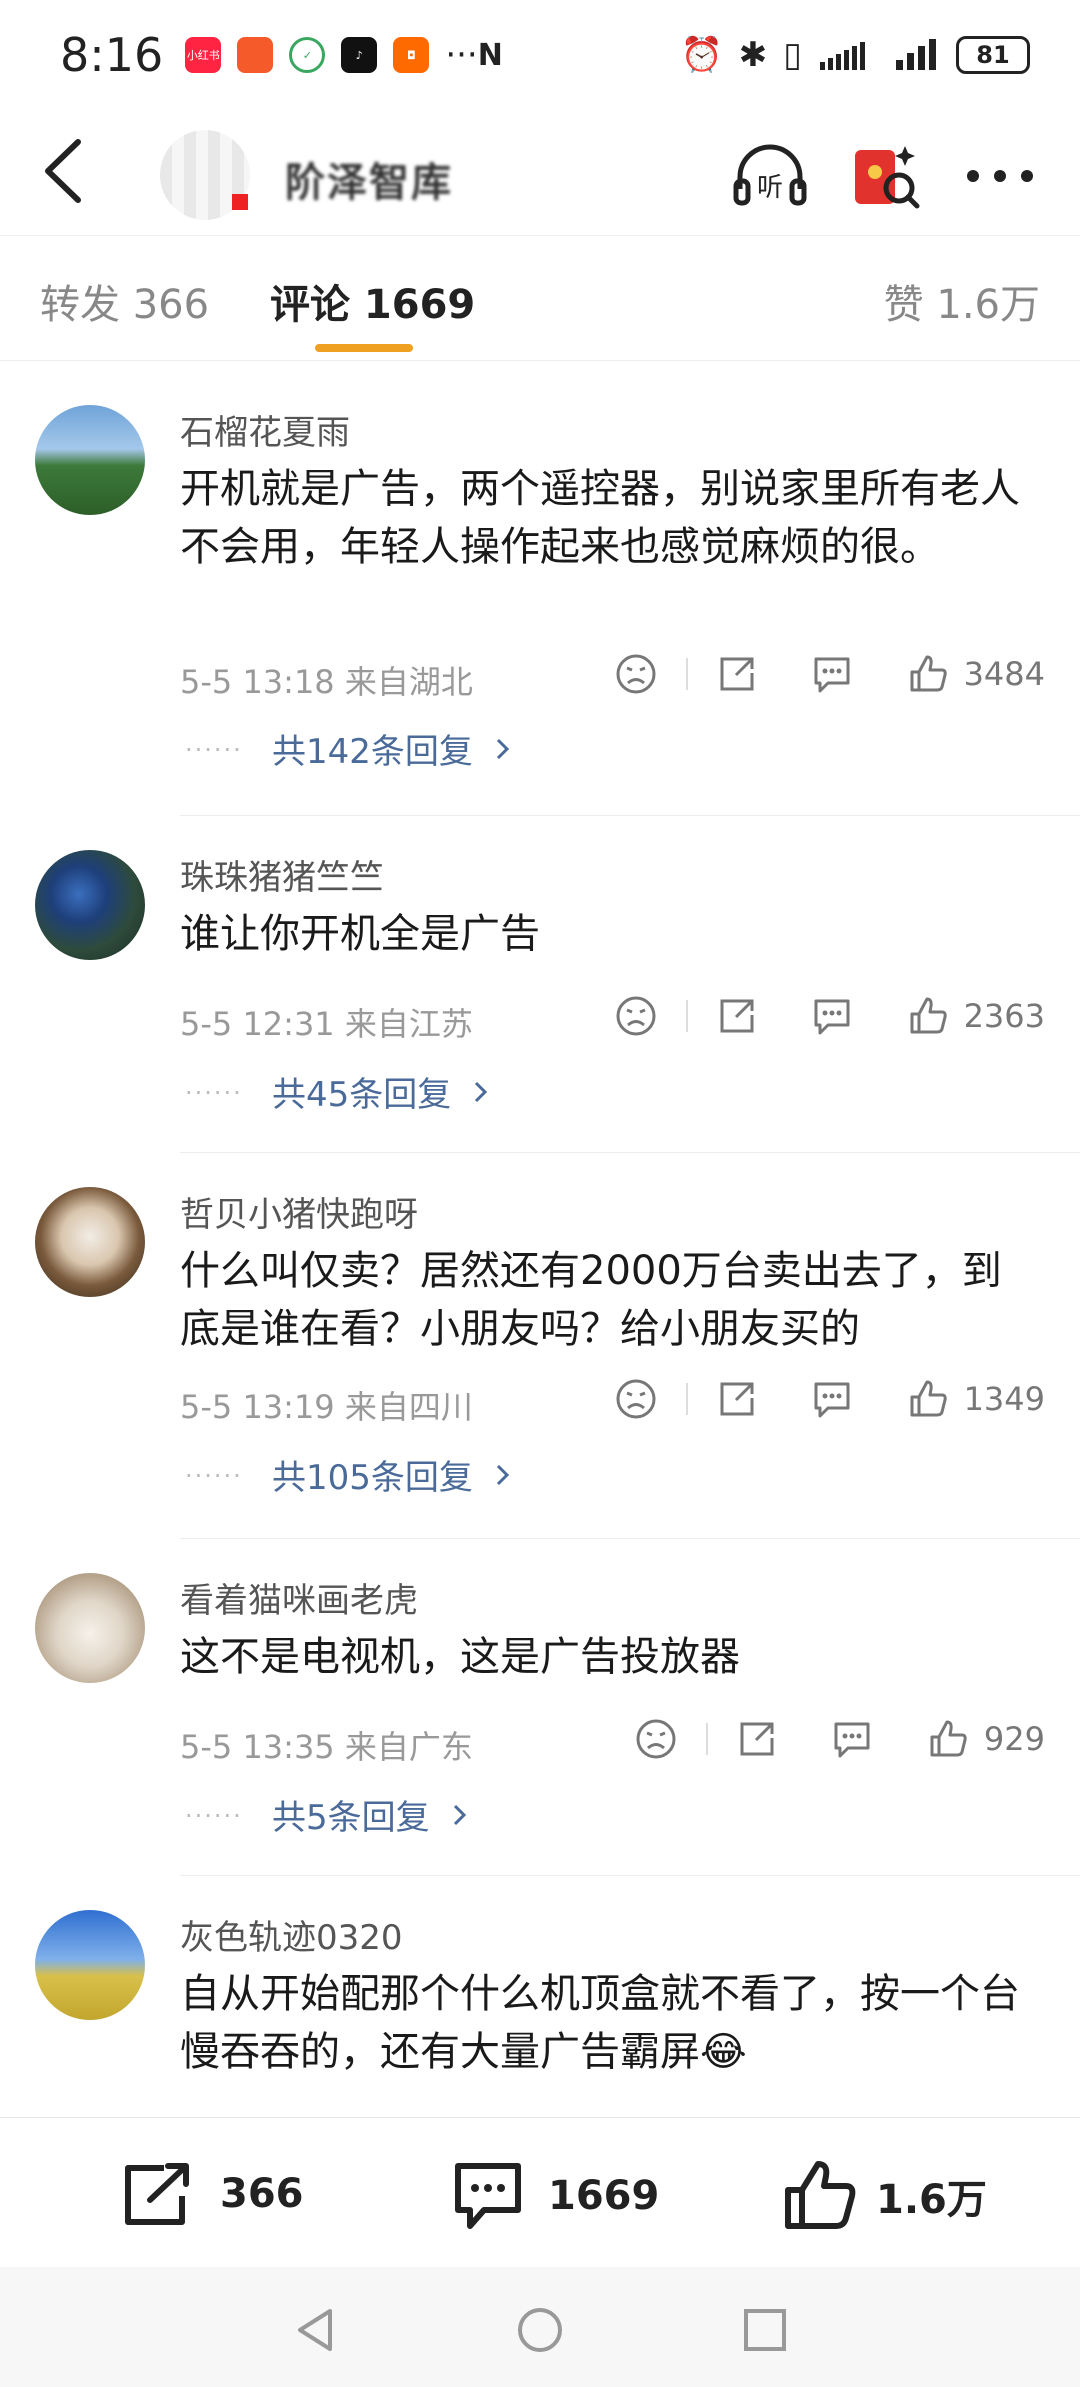 This screenshot has width=1080, height=2387. I want to click on comment-text: 自从开始配那个什么机顶盒就不看了，按一个台慢吞吞的，还有大量广告霸屏😂, so click(600, 2023).